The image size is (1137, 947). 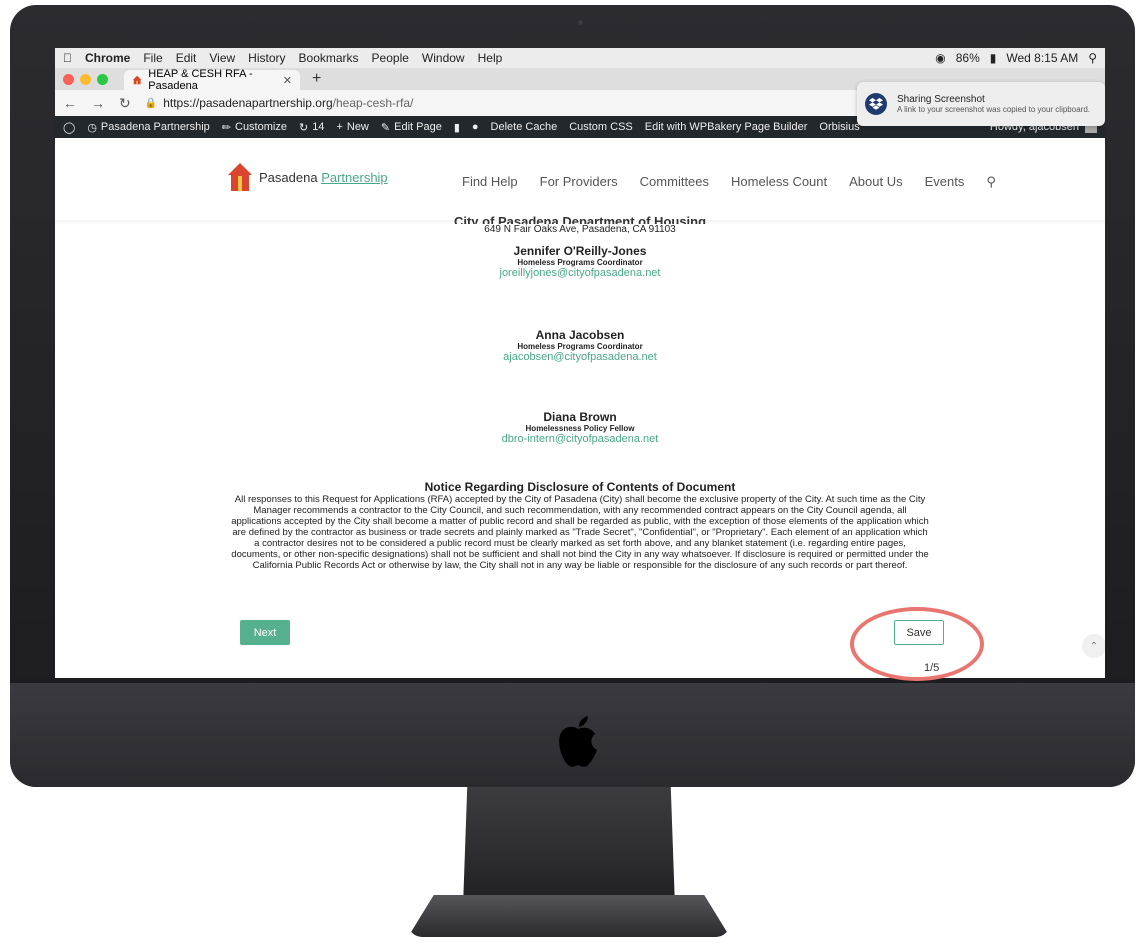 What do you see at coordinates (69, 127) in the screenshot?
I see `wordpress-logo-icon: ◯` at bounding box center [69, 127].